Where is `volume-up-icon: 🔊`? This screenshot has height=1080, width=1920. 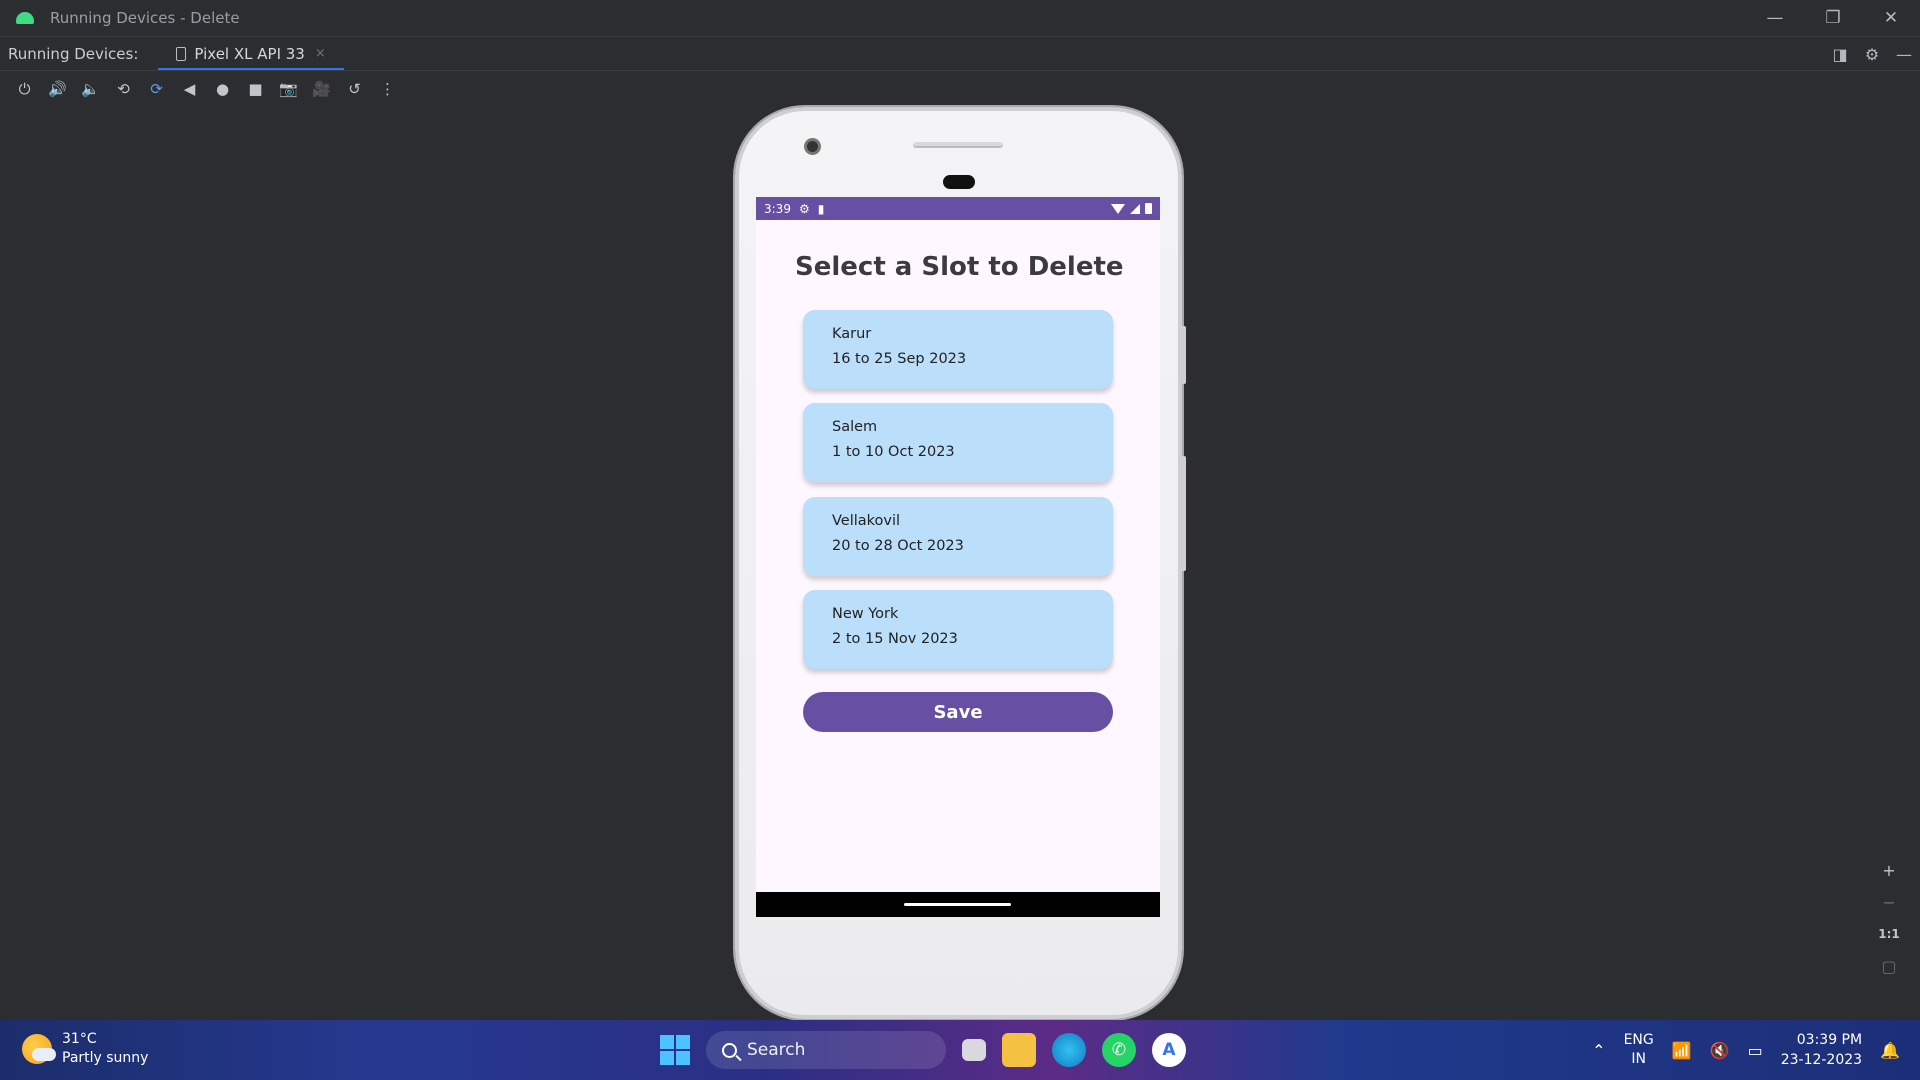
volume-up-icon: 🔊 is located at coordinates (57, 89).